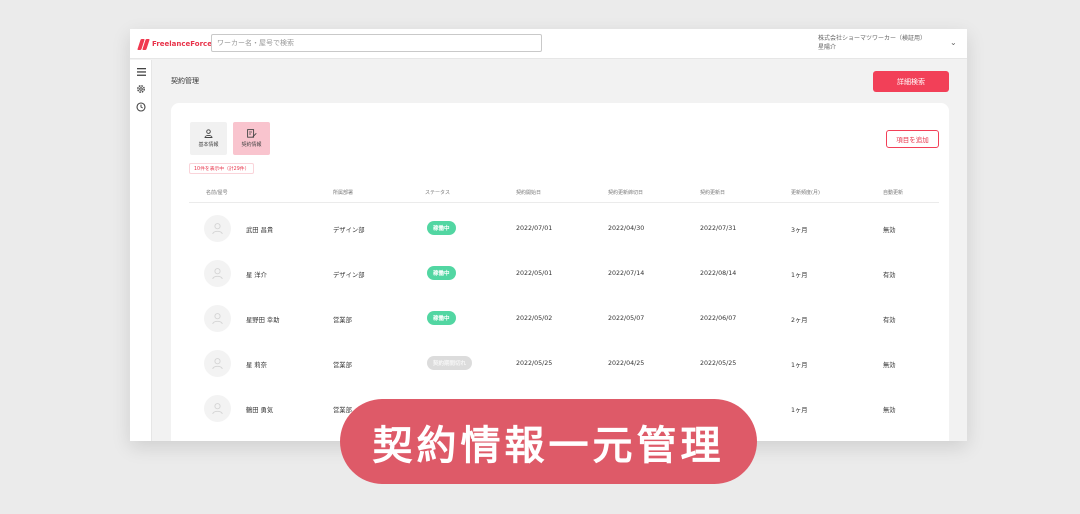 This screenshot has height=514, width=1080. What do you see at coordinates (141, 250) in the screenshot?
I see `sidebar` at bounding box center [141, 250].